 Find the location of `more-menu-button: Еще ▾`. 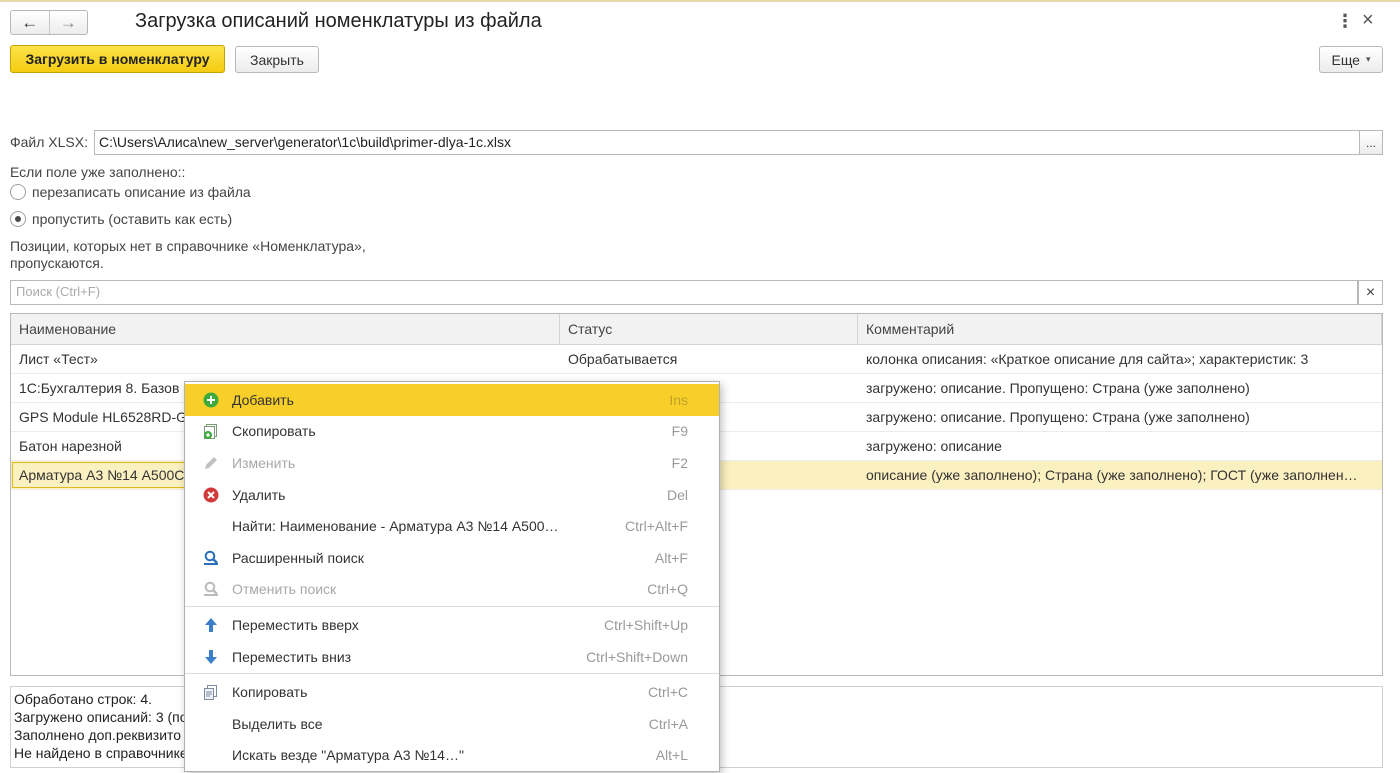

more-menu-button: Еще ▾ is located at coordinates (1351, 59).